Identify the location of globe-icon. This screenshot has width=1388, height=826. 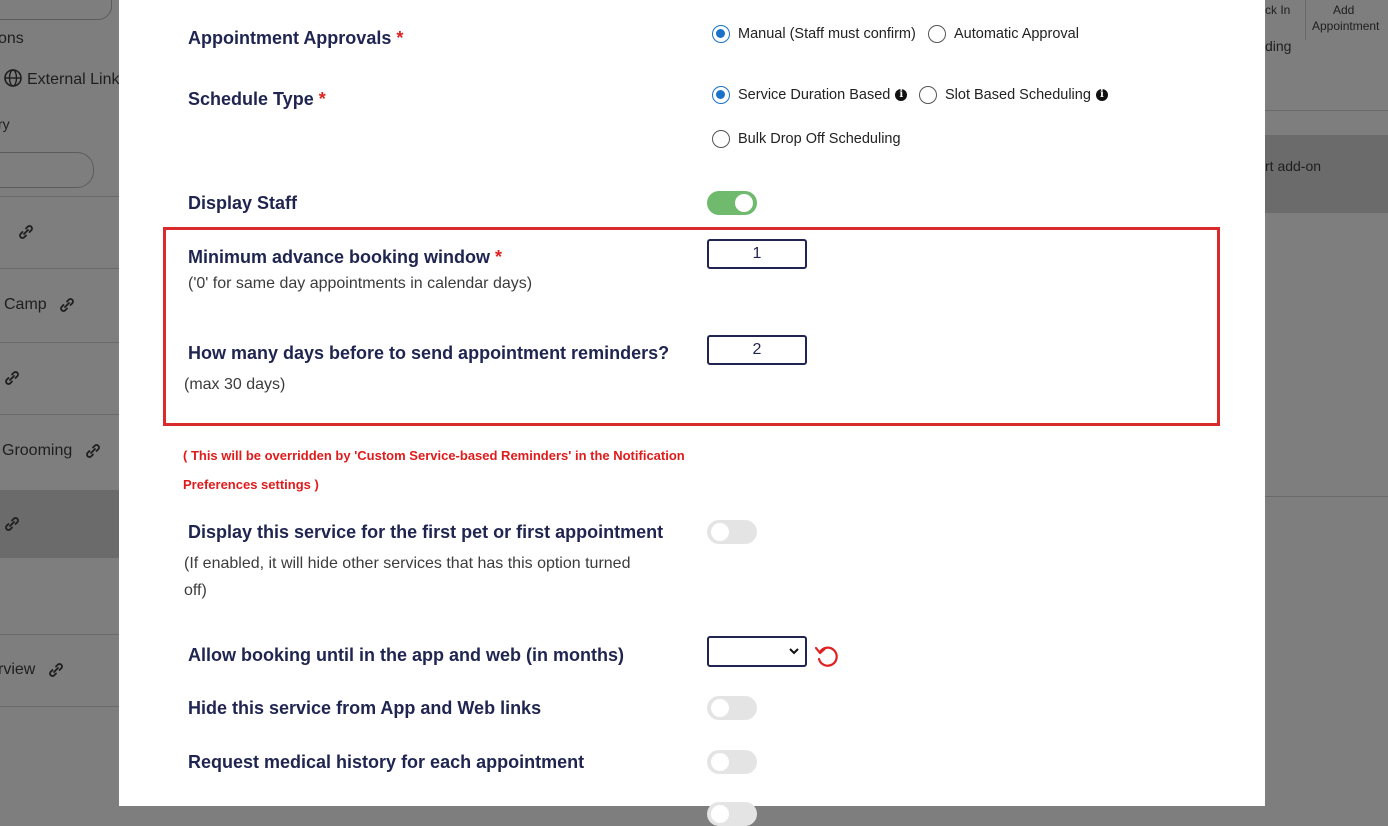
(13, 78).